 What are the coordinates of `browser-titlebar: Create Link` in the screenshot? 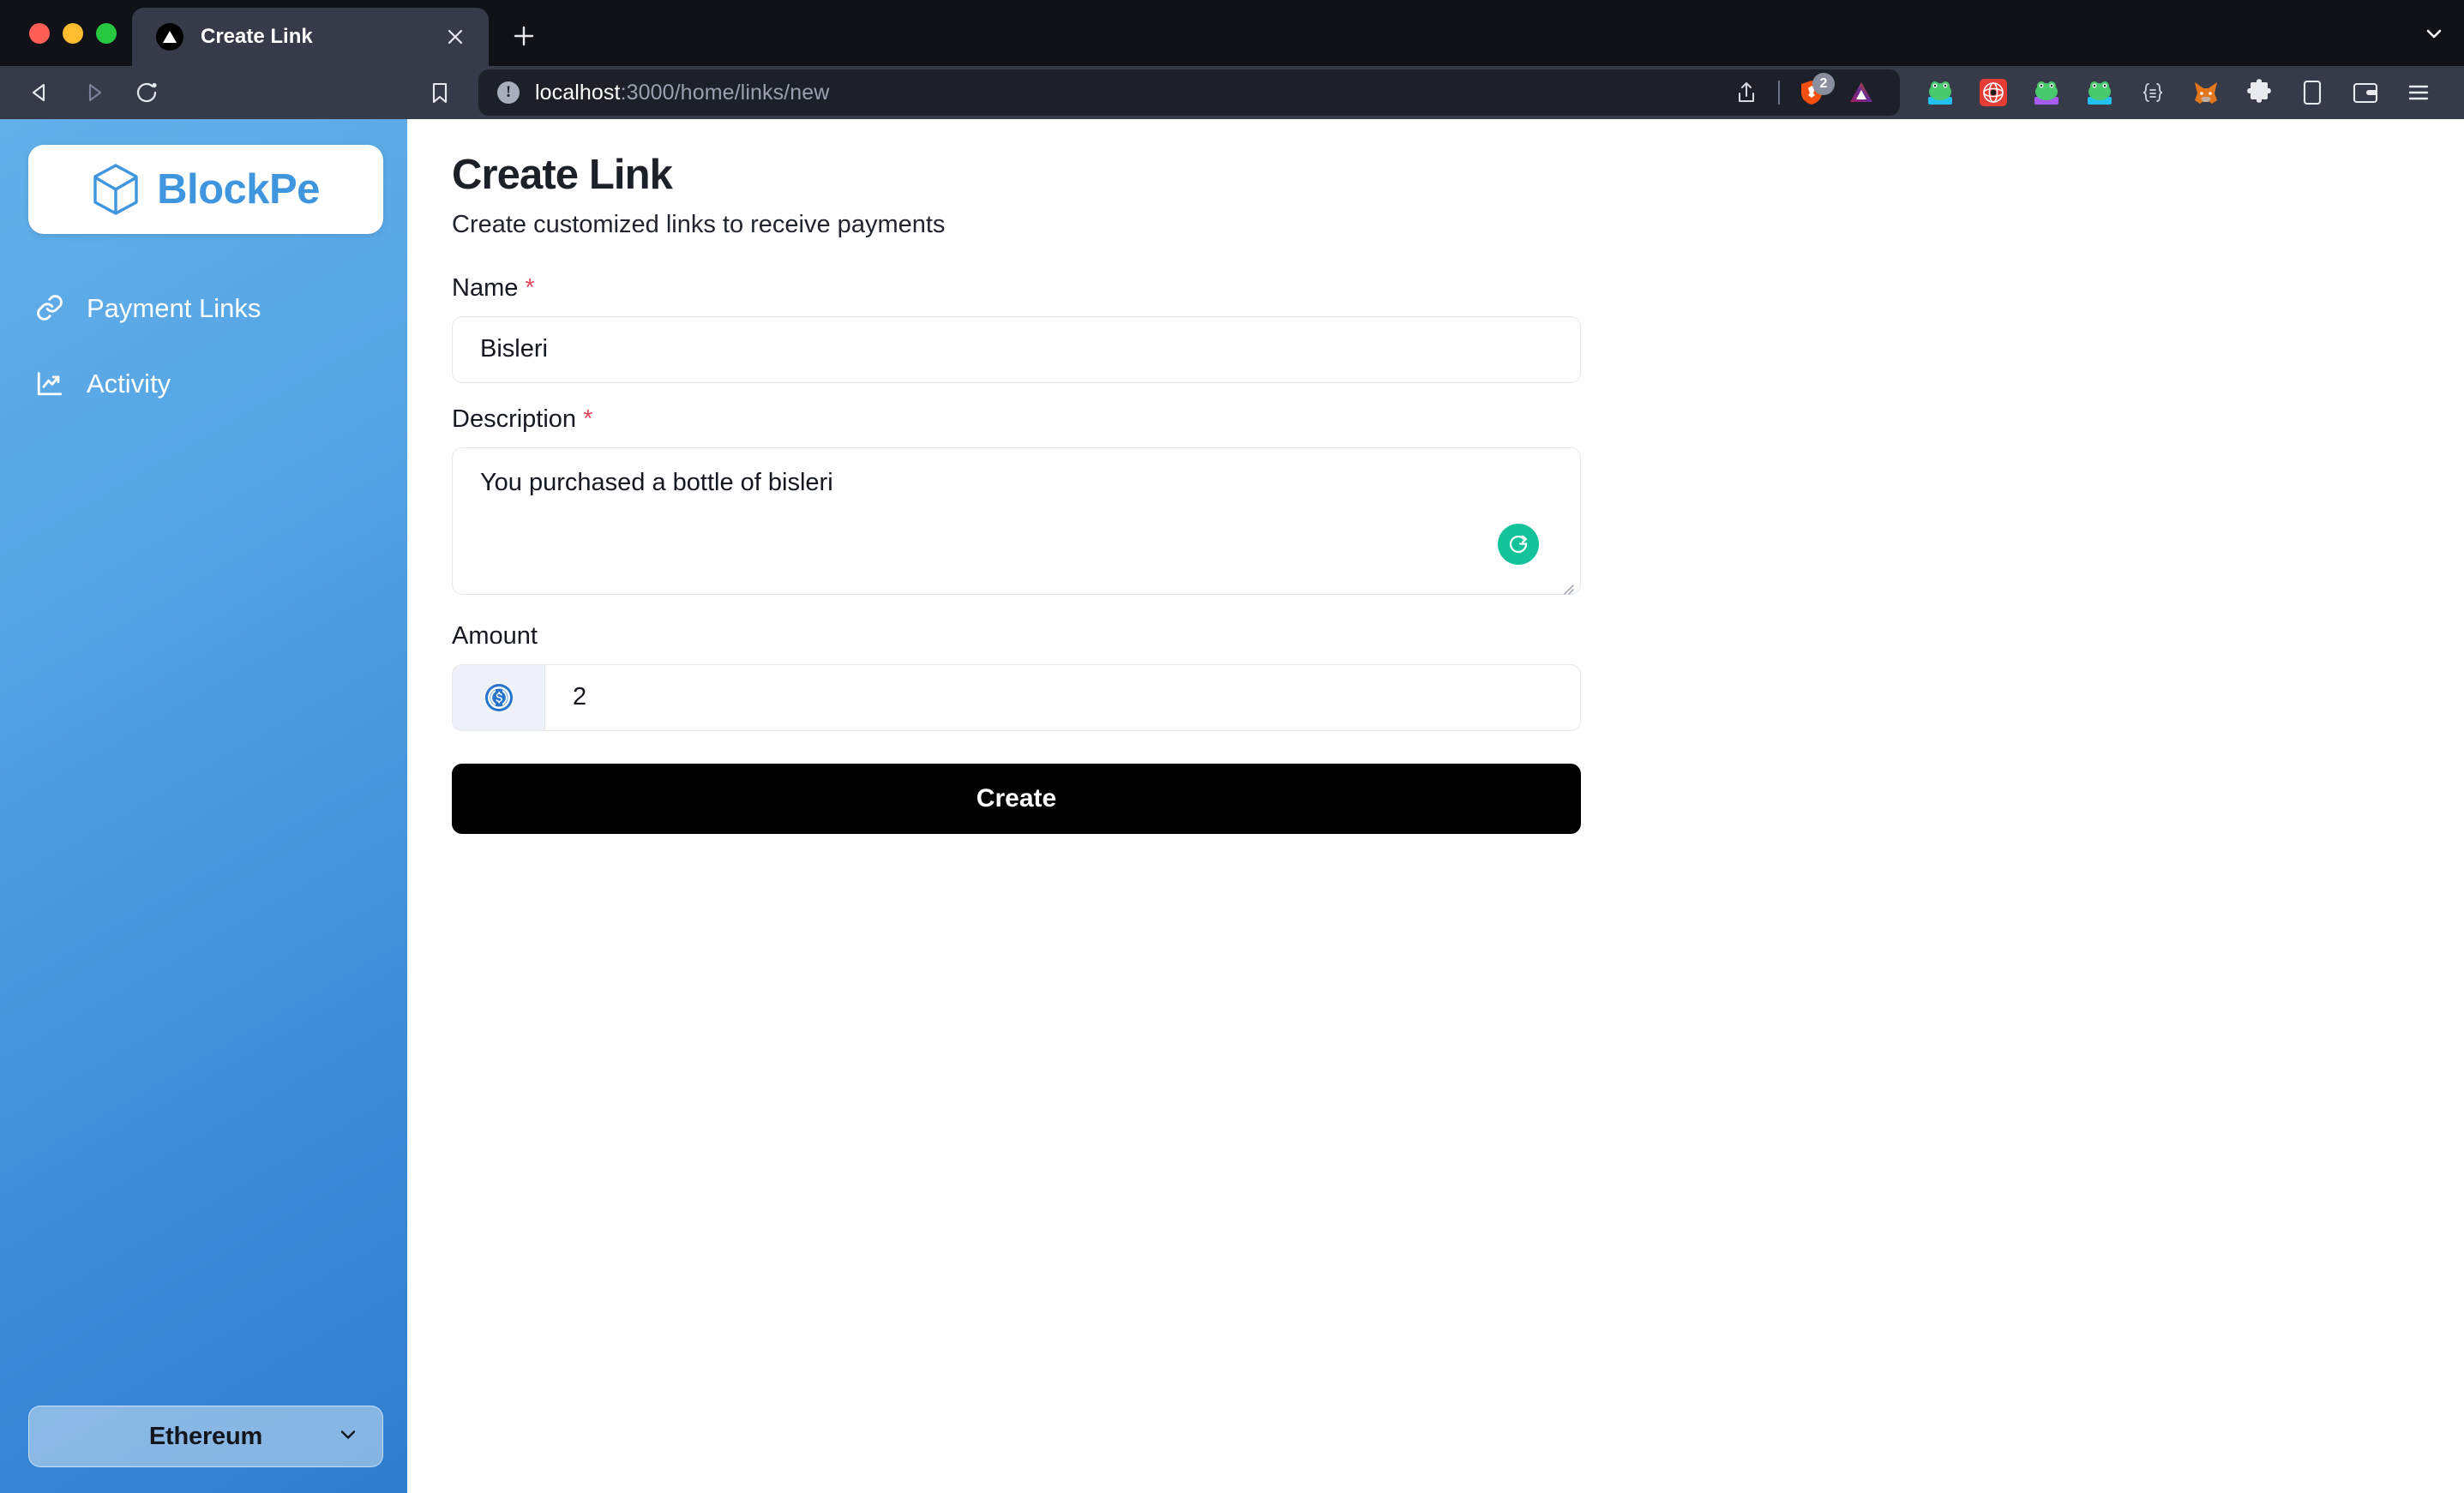 It's located at (1232, 33).